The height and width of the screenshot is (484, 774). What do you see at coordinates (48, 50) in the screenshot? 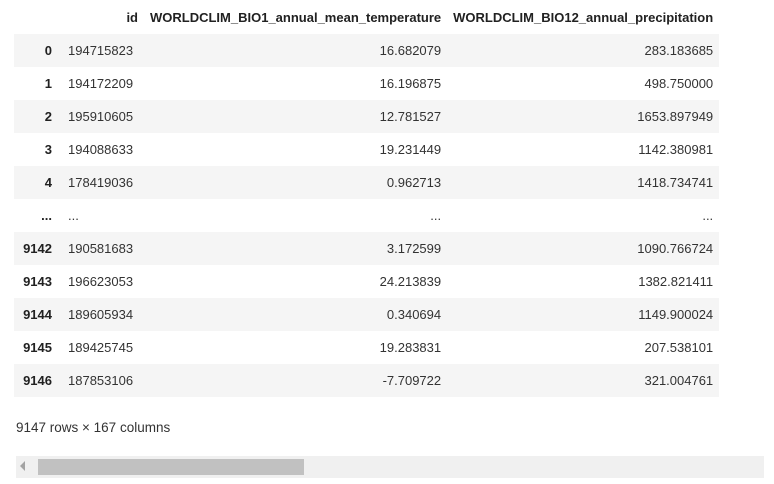
I see `row-index: 0` at bounding box center [48, 50].